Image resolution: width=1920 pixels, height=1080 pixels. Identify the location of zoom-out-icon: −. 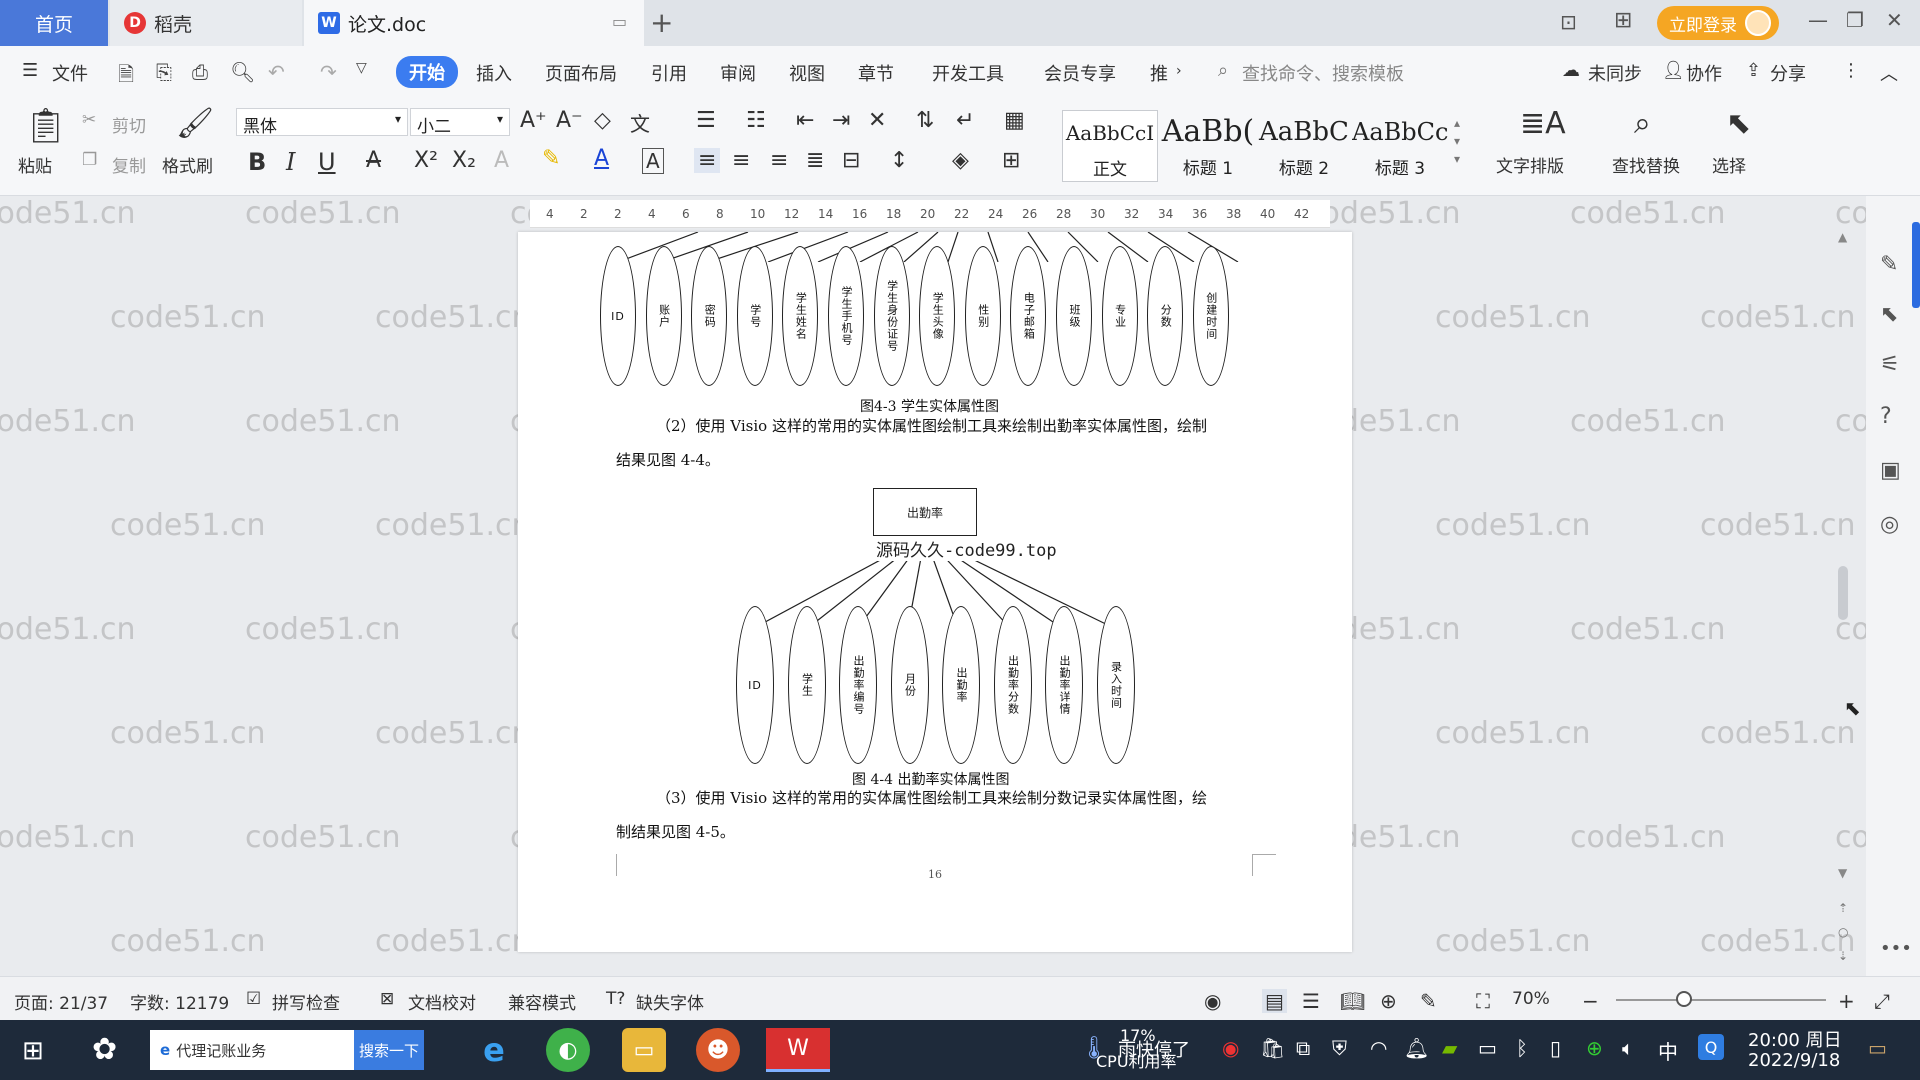
(1590, 1001).